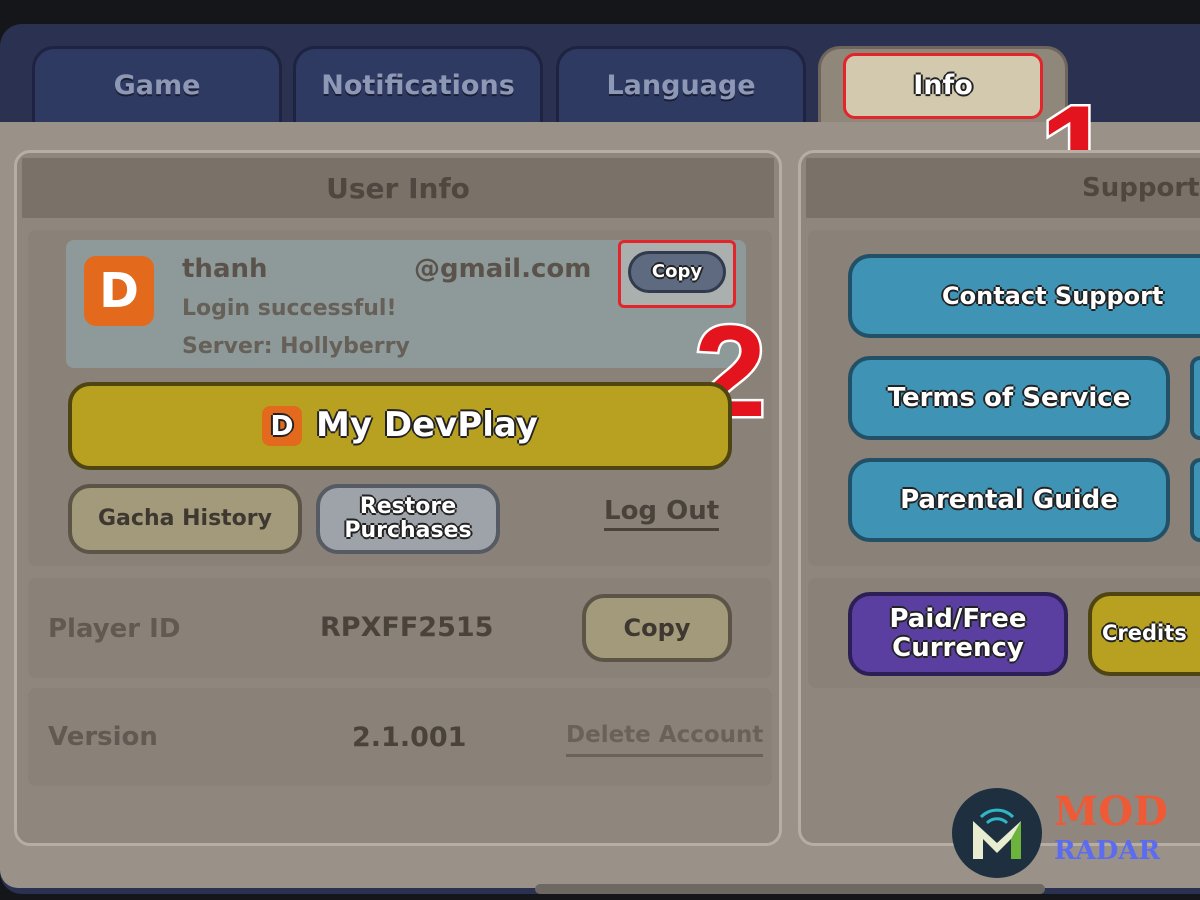 The height and width of the screenshot is (900, 1200). I want to click on watermark-radar: RADAR, so click(1107, 851).